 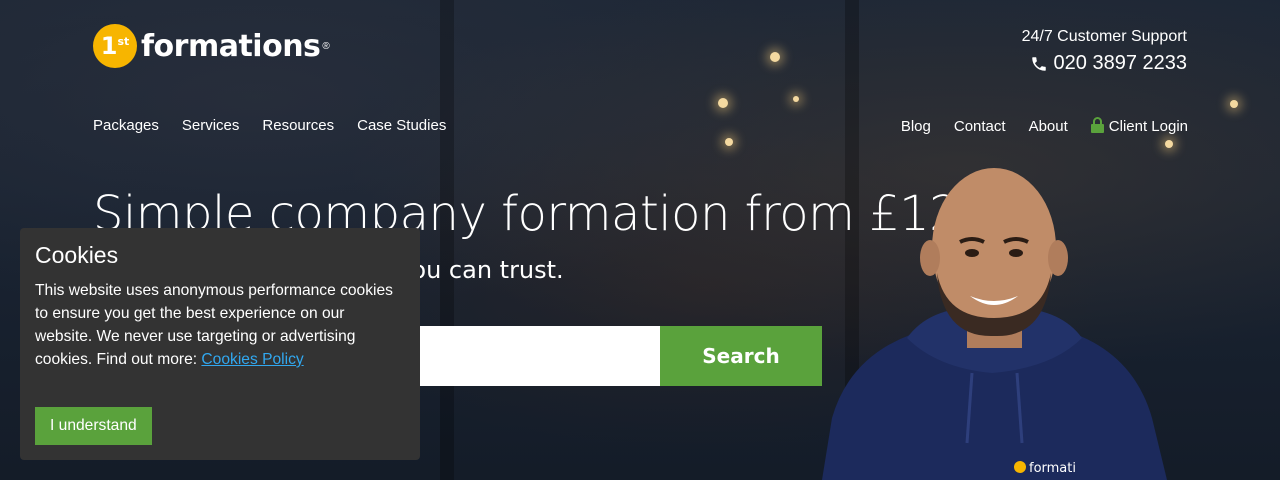 What do you see at coordinates (401, 125) in the screenshot?
I see `nav-case-studies: Case Studies` at bounding box center [401, 125].